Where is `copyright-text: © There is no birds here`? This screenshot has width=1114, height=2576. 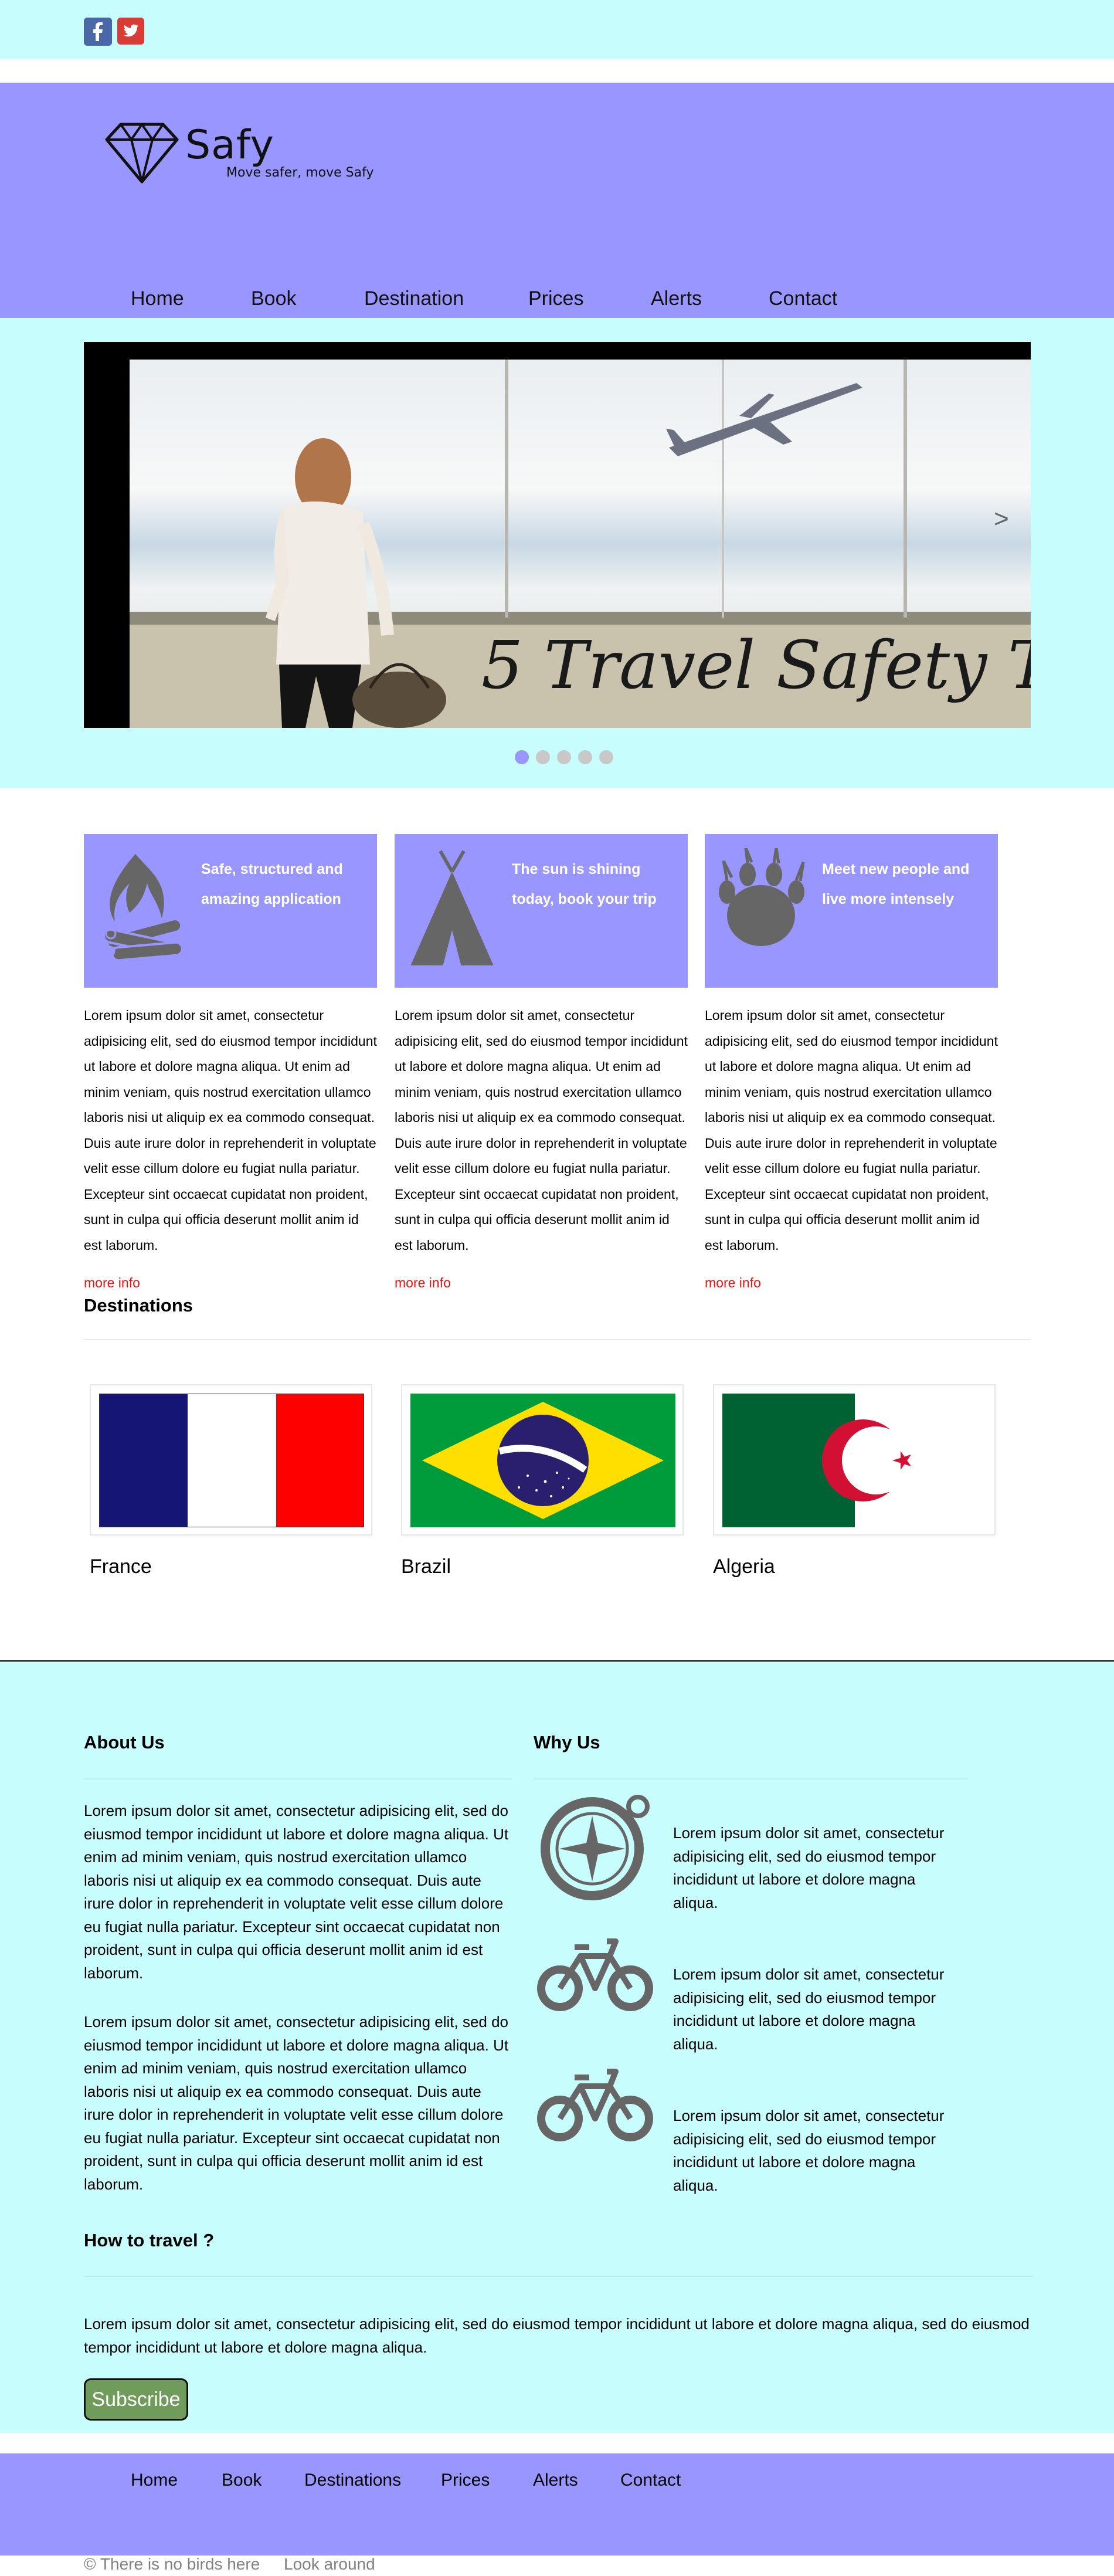
copyright-text: © There is no birds here is located at coordinates (172, 2564).